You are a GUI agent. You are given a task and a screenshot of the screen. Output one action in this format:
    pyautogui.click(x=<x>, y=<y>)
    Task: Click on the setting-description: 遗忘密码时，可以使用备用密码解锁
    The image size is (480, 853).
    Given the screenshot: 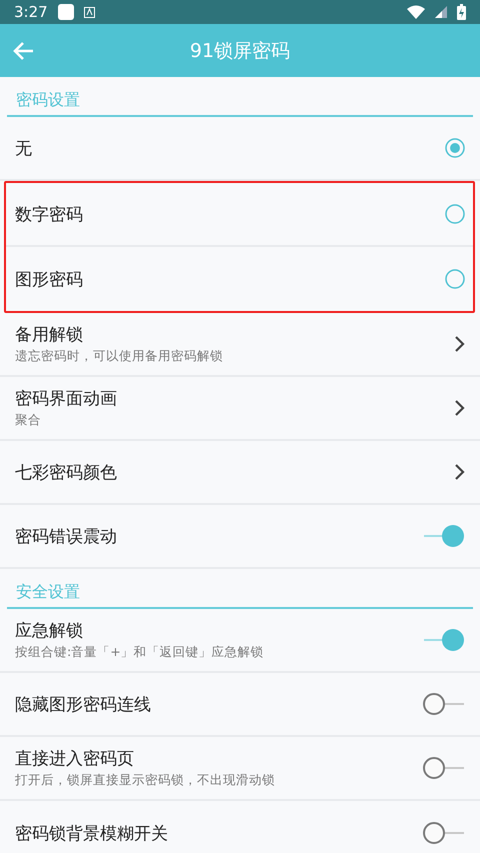 What is the action you would take?
    pyautogui.click(x=119, y=356)
    